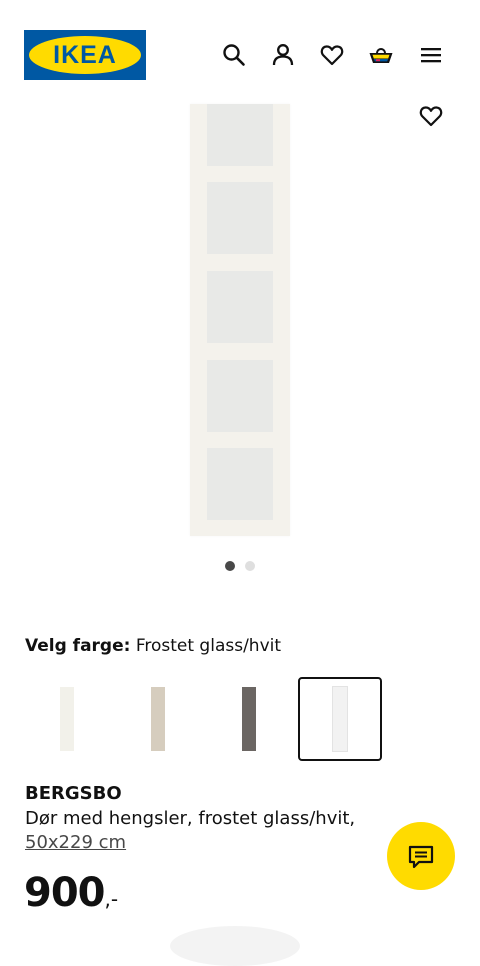 Image resolution: width=480 pixels, height=966 pixels. I want to click on door-illustration, so click(240, 320).